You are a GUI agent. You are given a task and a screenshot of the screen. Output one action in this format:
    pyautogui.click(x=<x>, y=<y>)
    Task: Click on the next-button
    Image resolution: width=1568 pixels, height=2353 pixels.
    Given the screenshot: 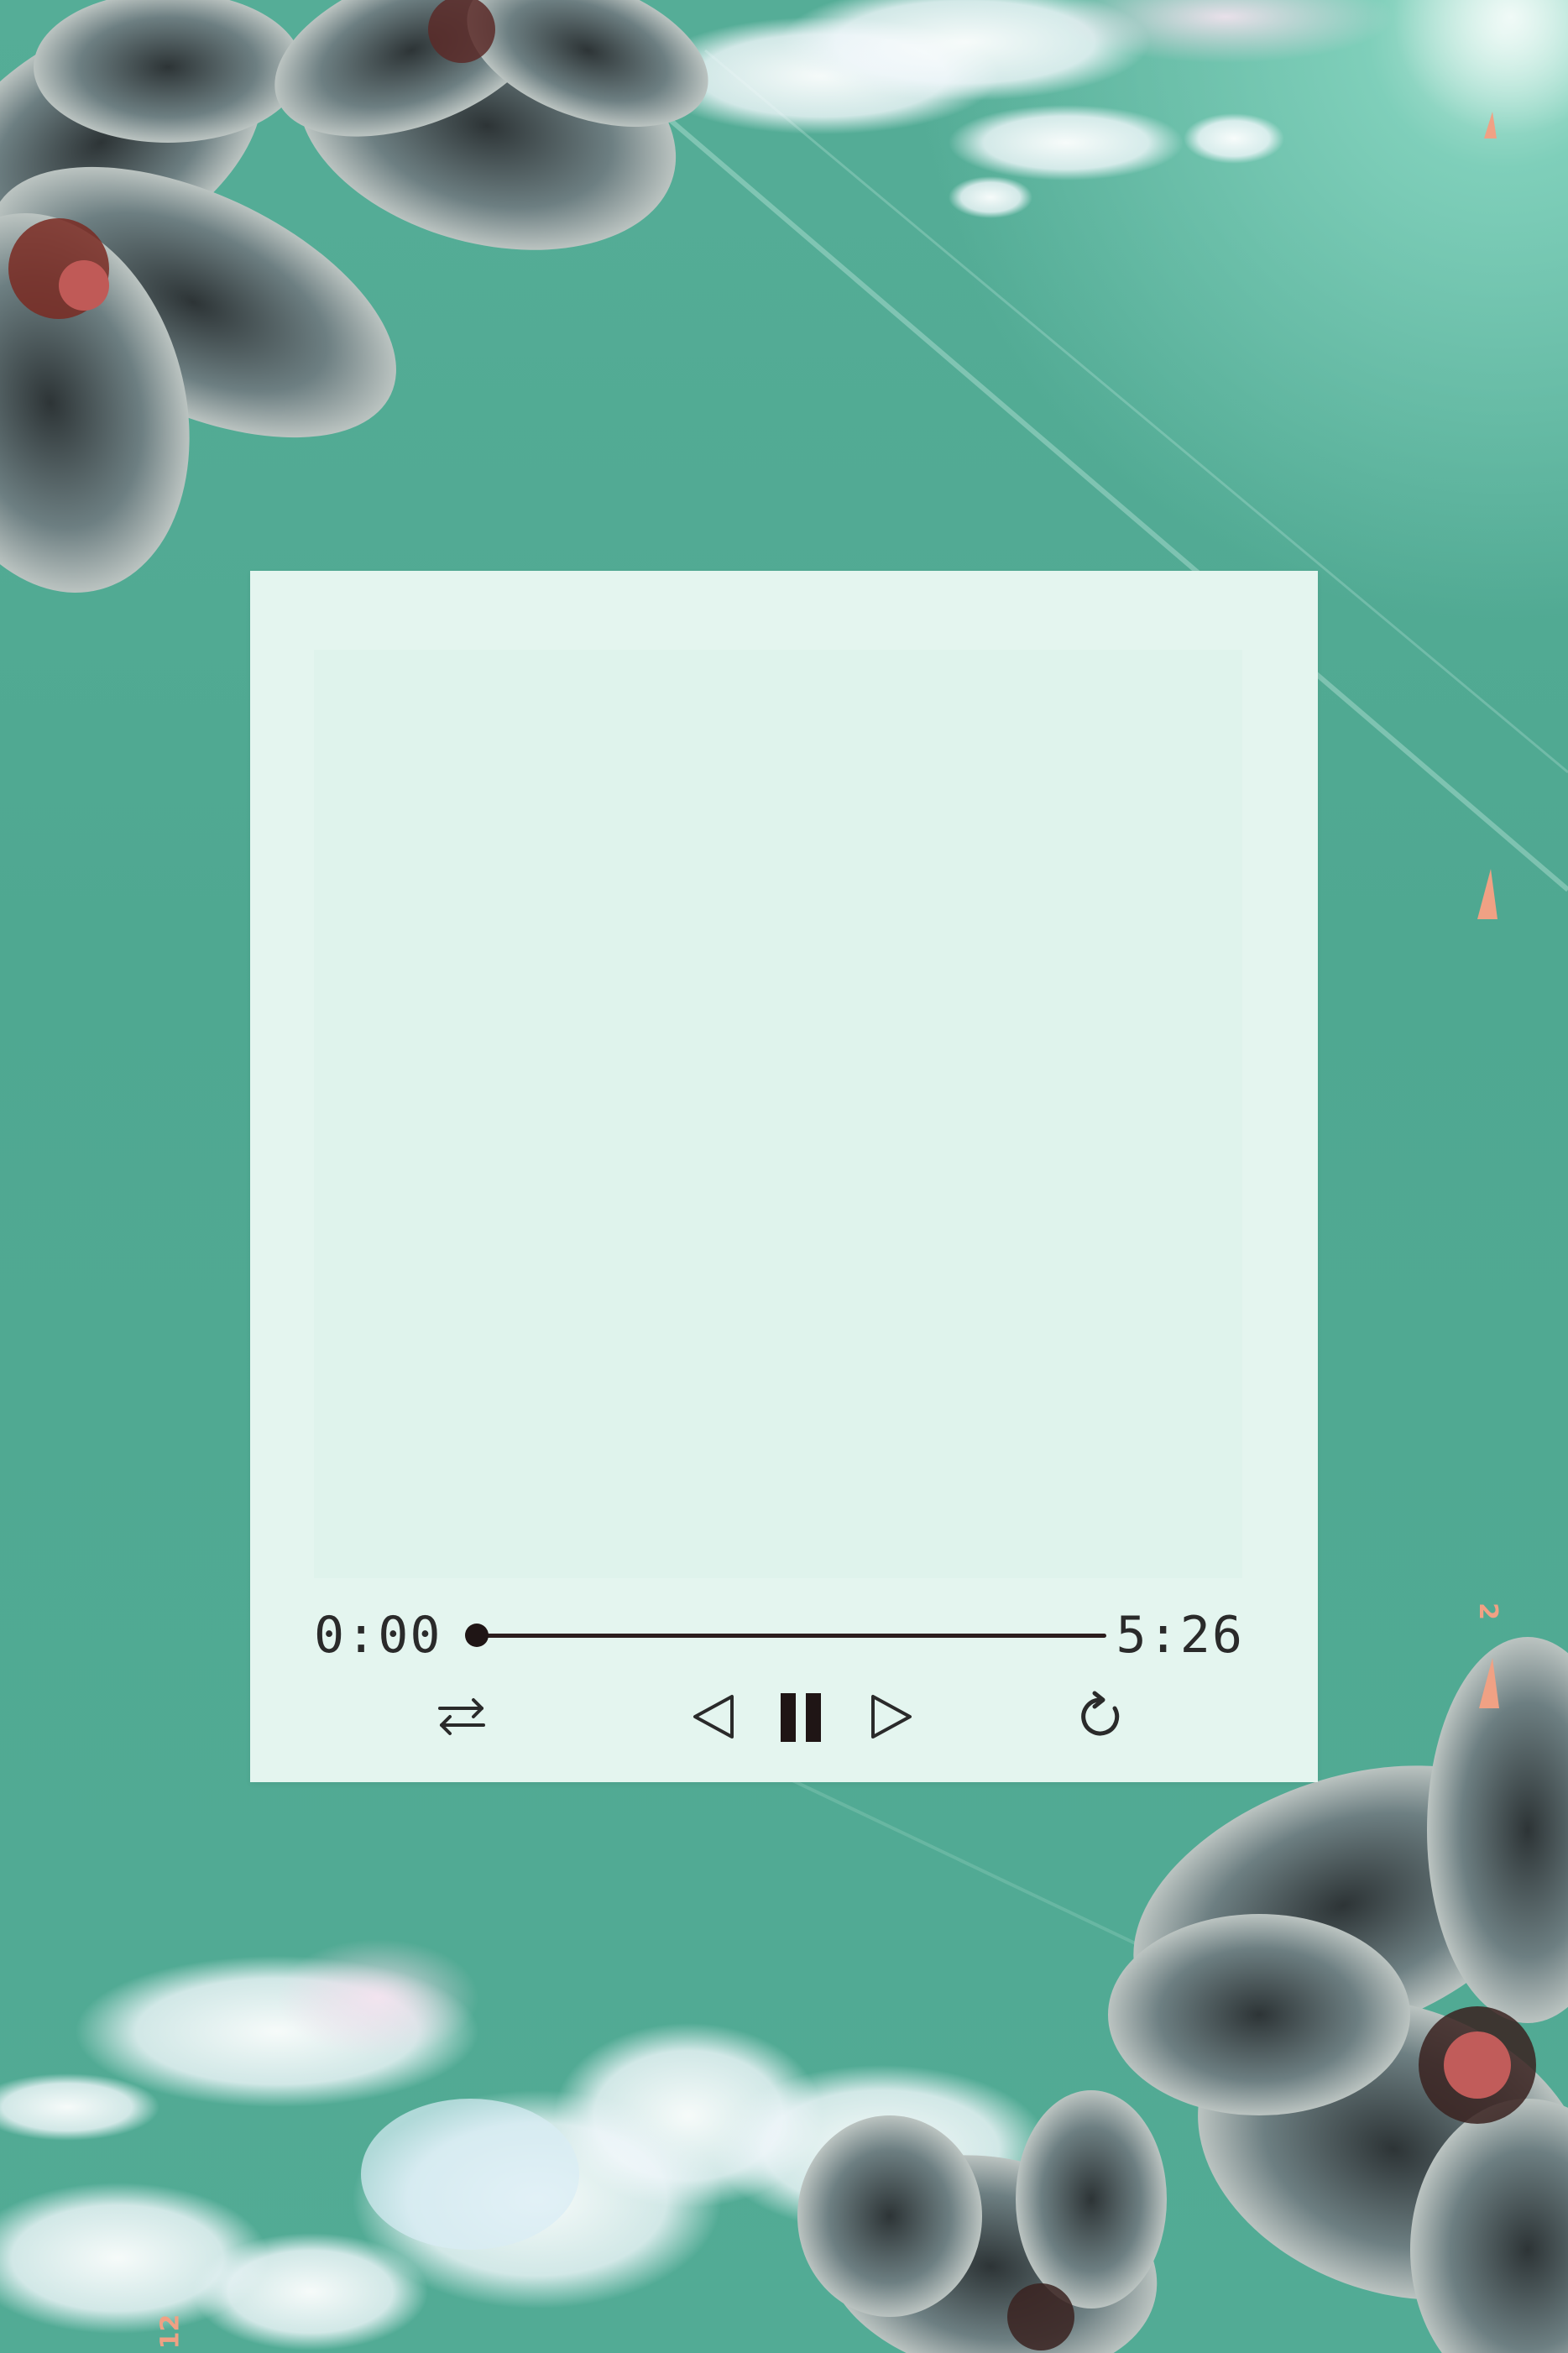 What is the action you would take?
    pyautogui.click(x=891, y=1716)
    